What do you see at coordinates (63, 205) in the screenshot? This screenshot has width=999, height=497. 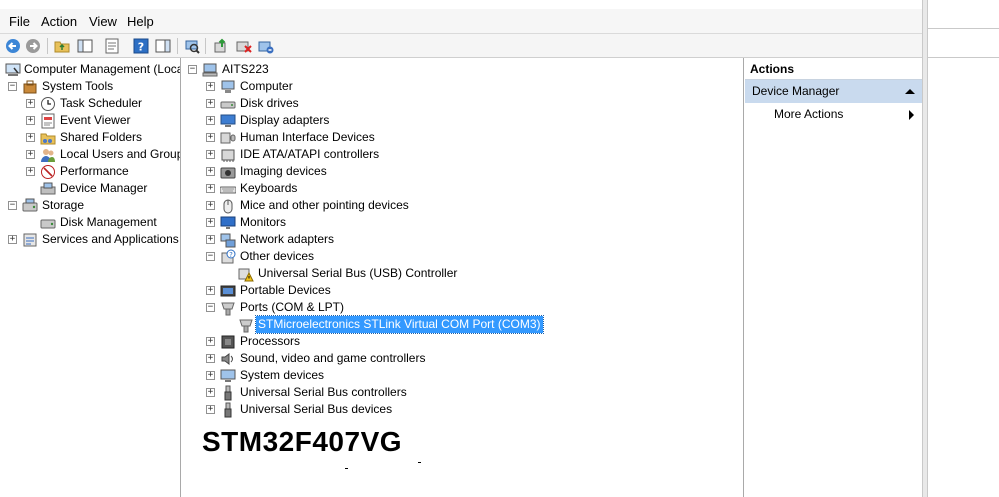 I see `tree-label: Storage` at bounding box center [63, 205].